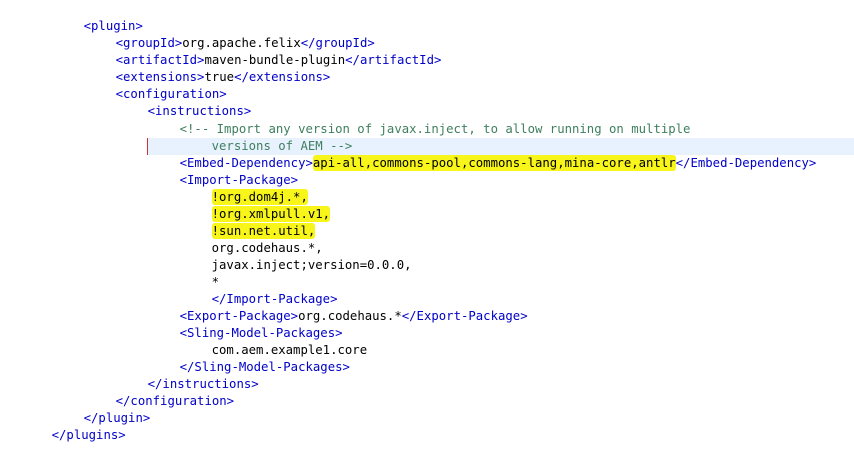  I want to click on code-line-plugins-close: </plugins>, so click(74, 426).